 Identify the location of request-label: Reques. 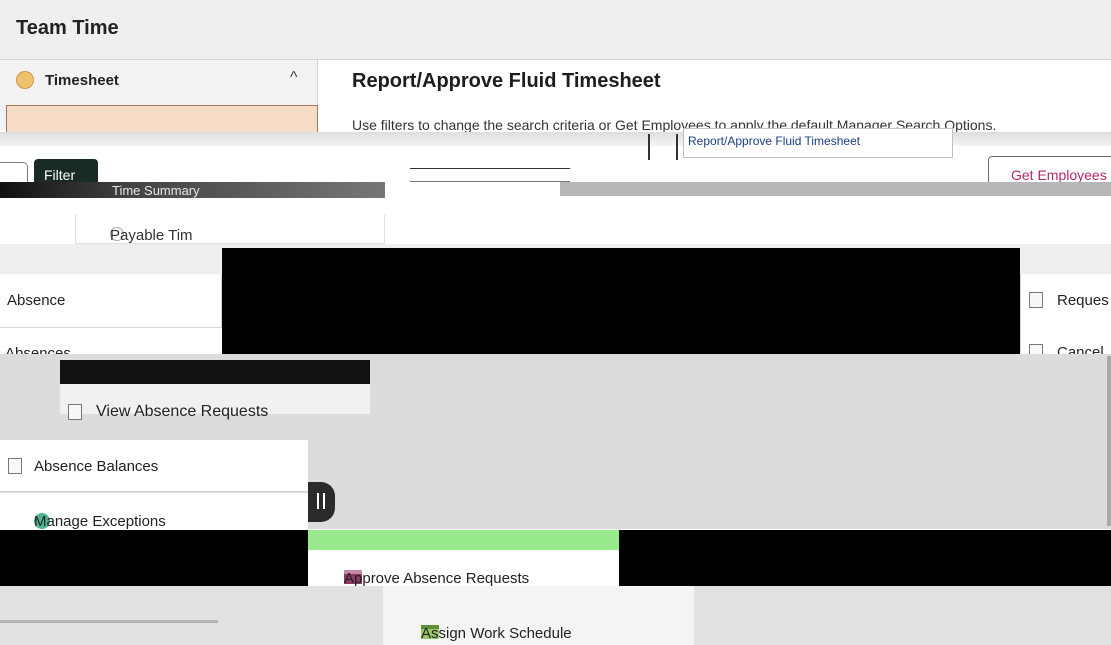
(1083, 300).